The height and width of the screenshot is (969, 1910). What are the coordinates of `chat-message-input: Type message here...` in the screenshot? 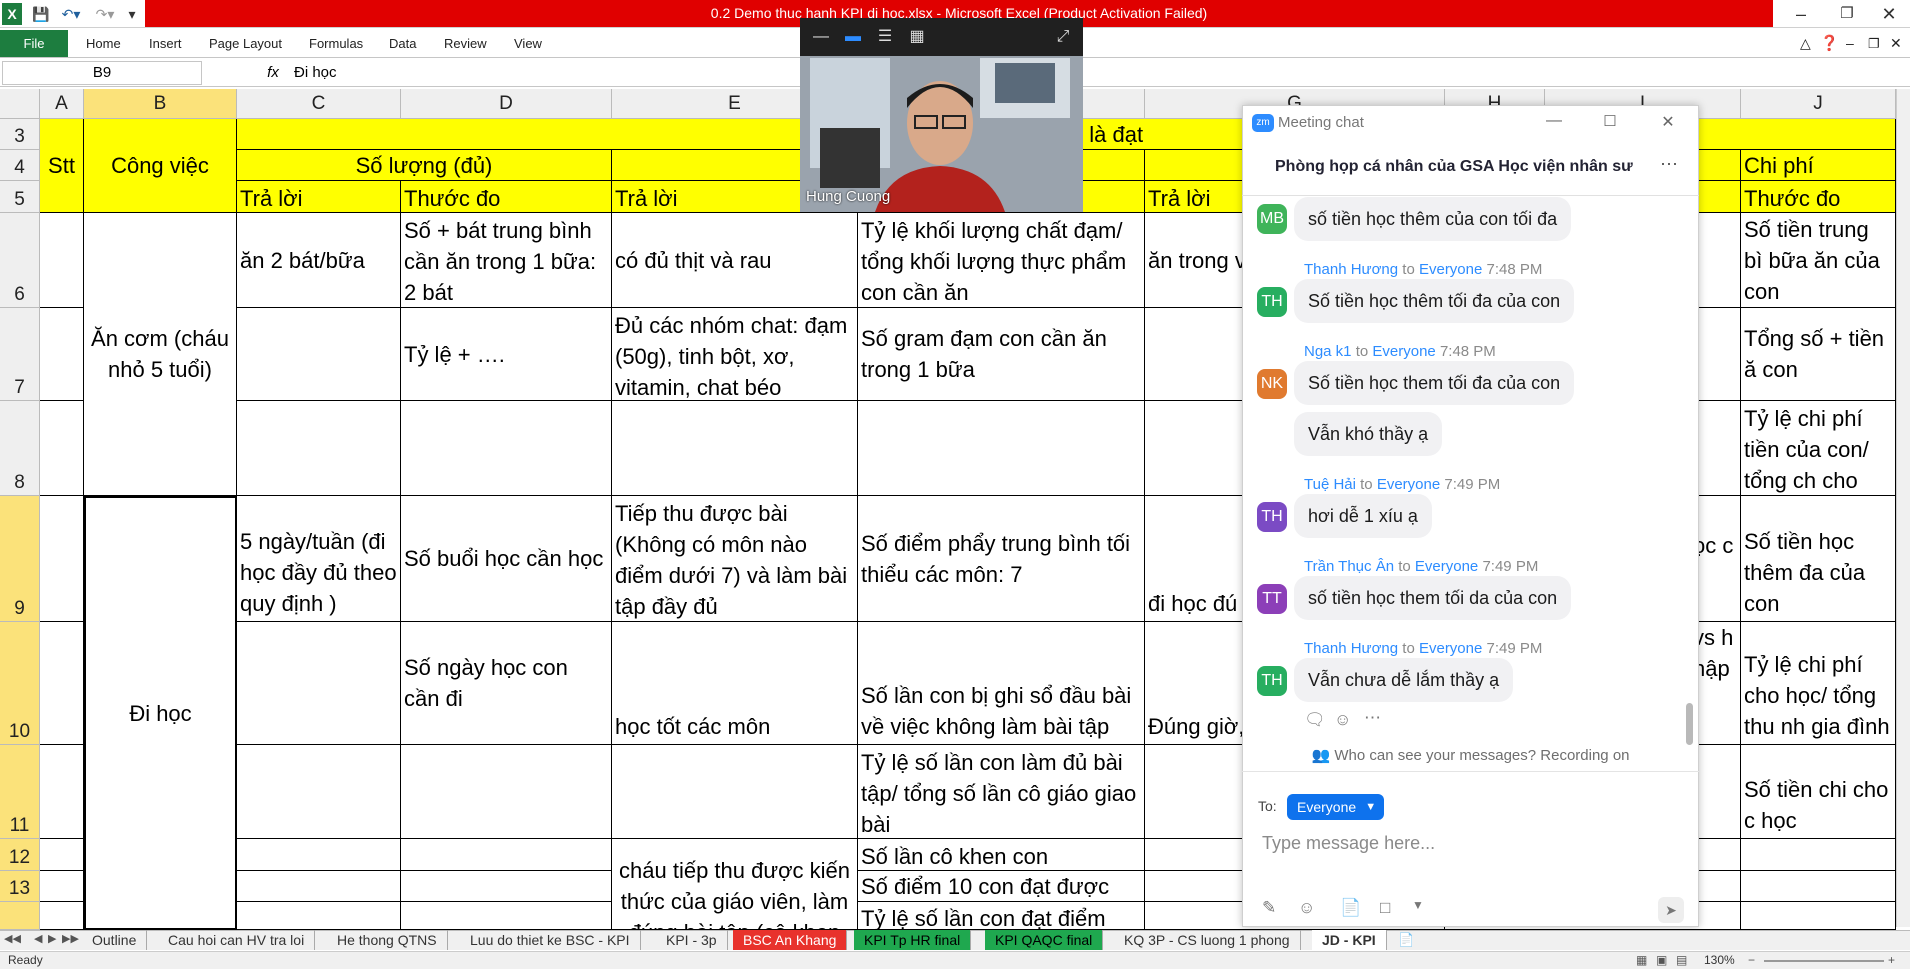 It's located at (1472, 846).